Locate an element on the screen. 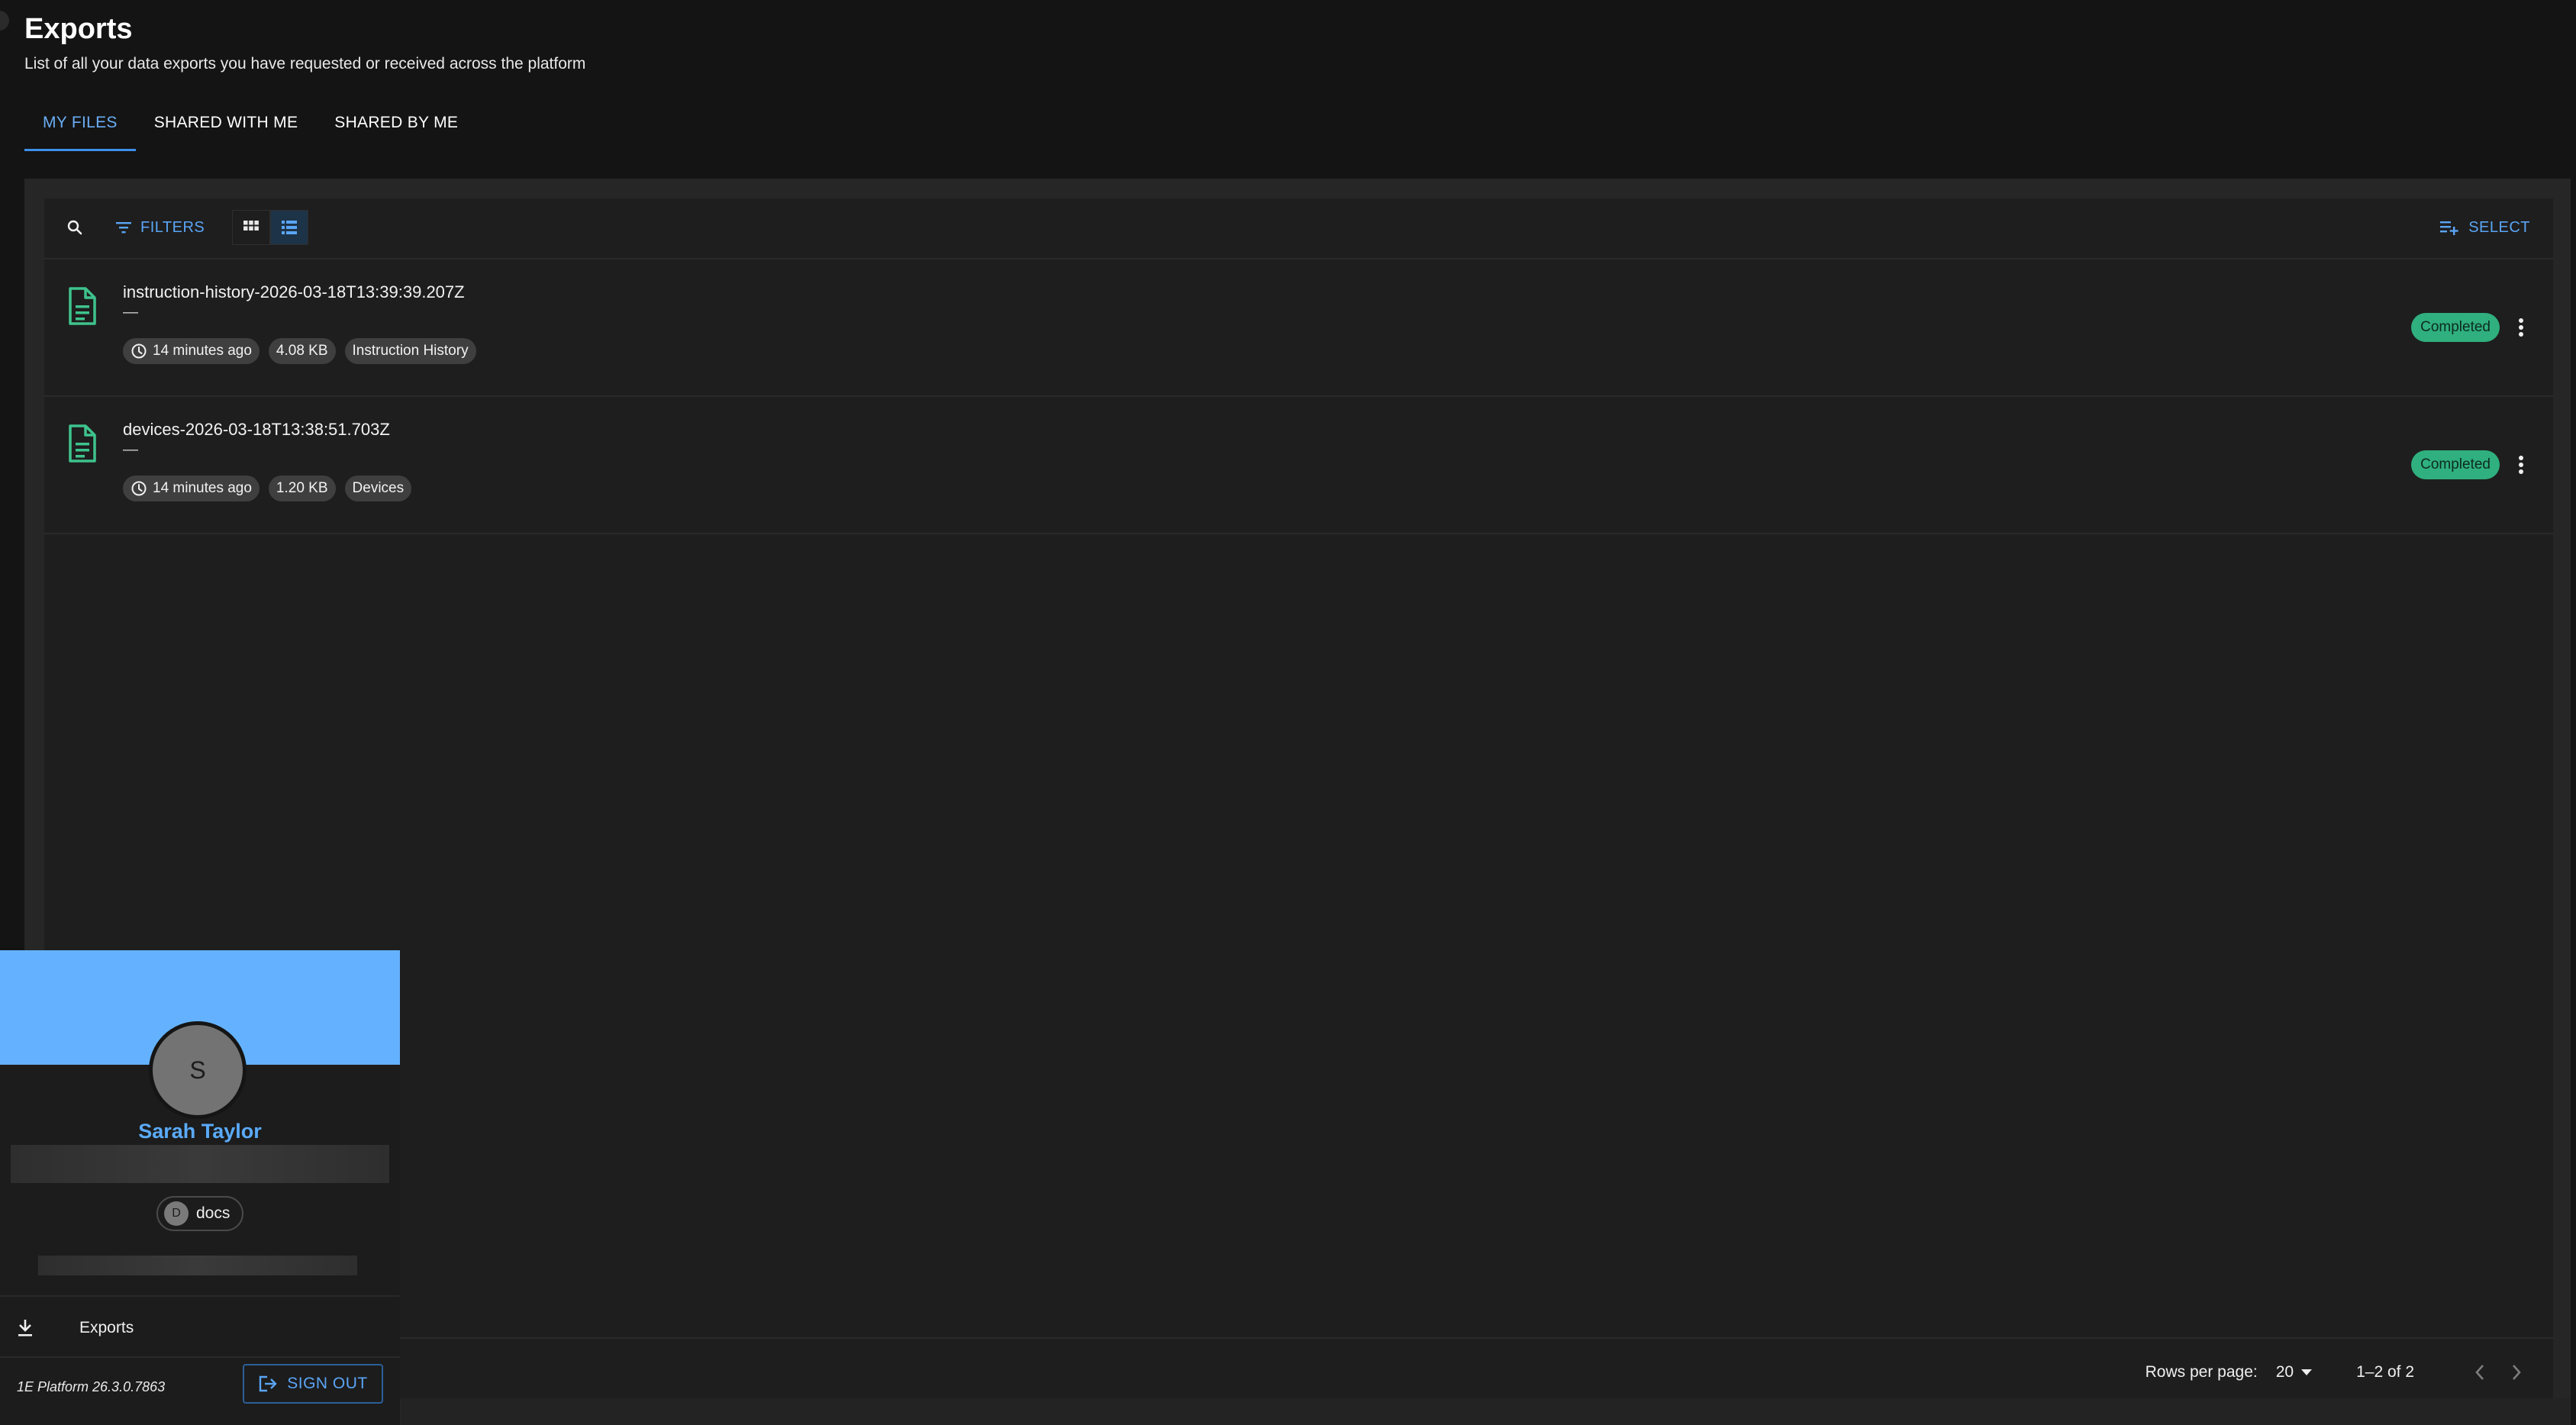 The image size is (2576, 1425). type-chip: Instruction History is located at coordinates (410, 351).